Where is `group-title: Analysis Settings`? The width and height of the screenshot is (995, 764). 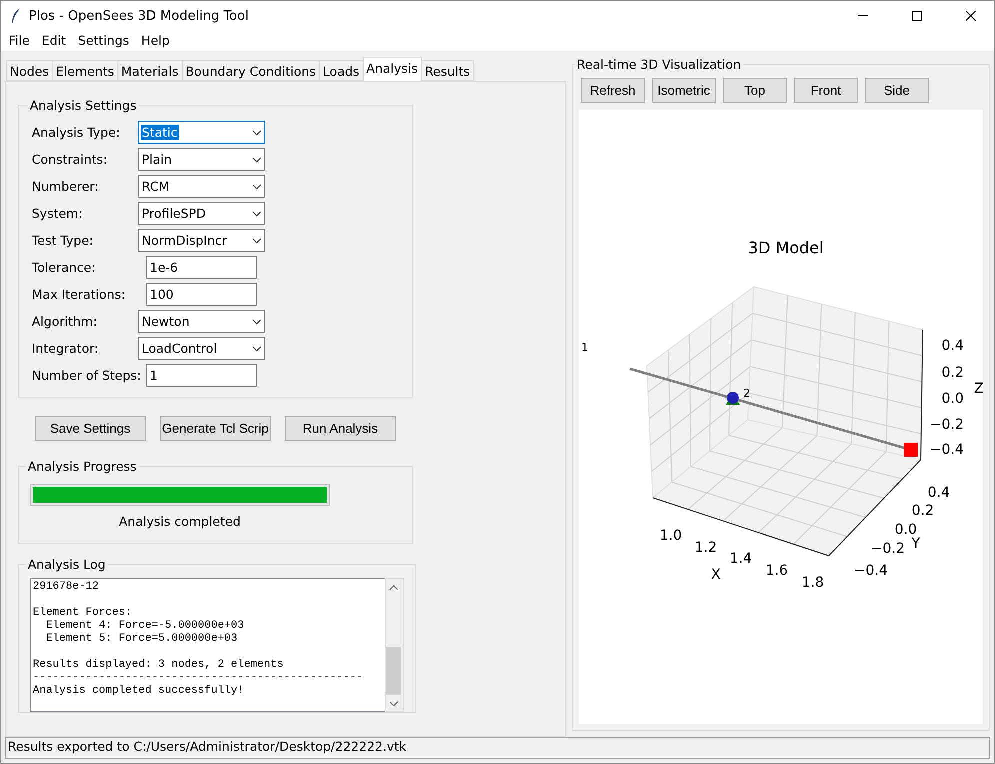 group-title: Analysis Settings is located at coordinates (83, 105).